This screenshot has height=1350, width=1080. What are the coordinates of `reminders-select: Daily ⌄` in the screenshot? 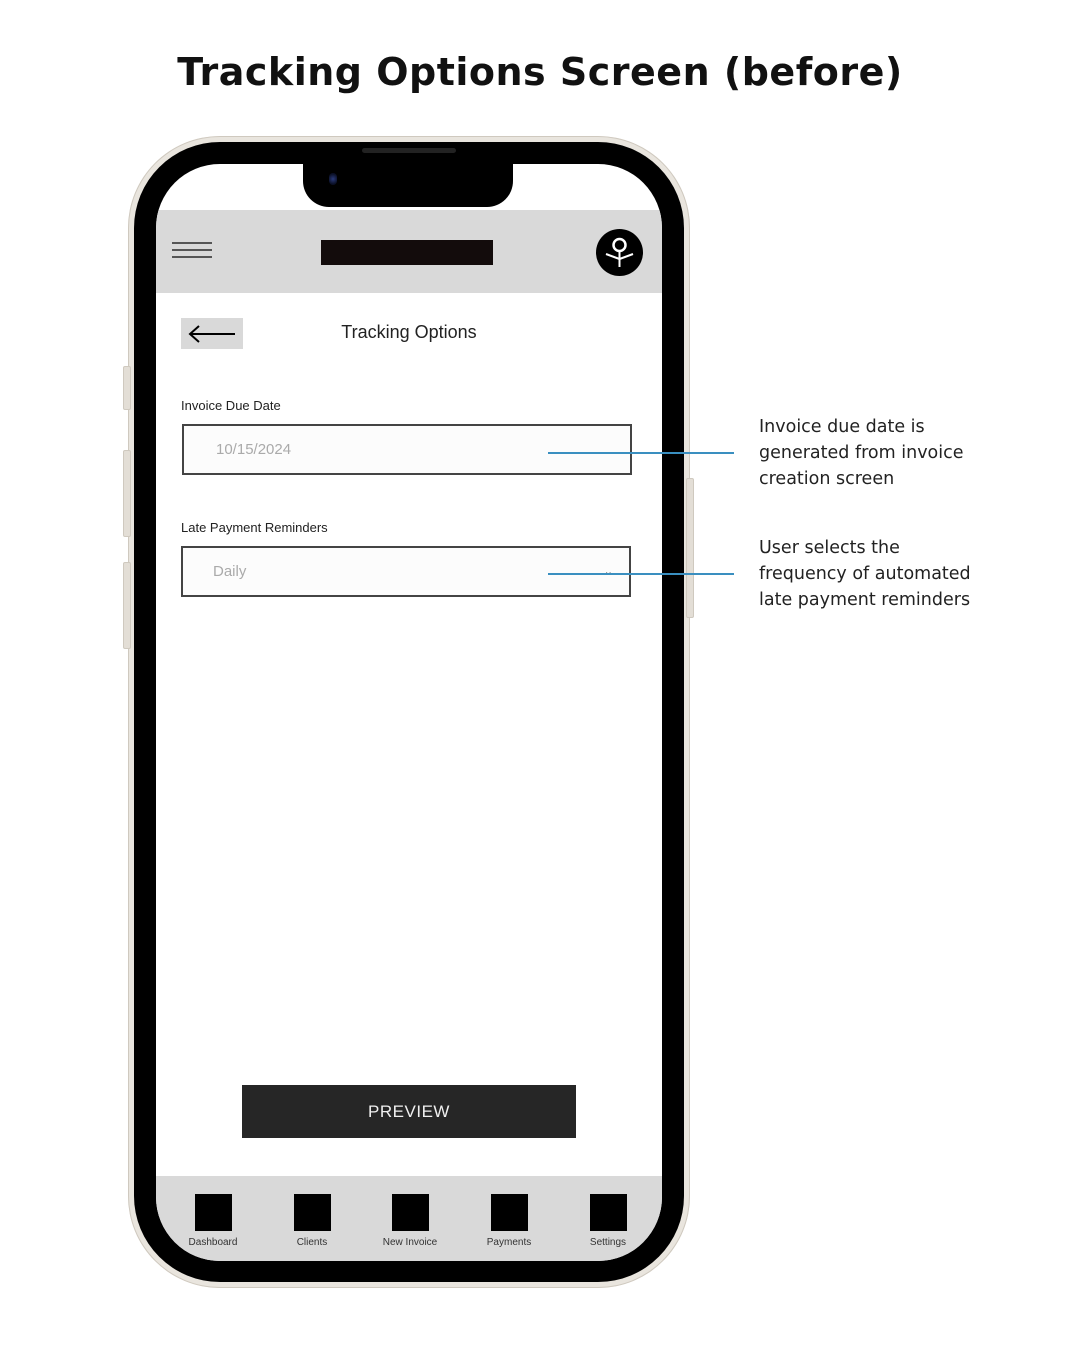 It's located at (406, 571).